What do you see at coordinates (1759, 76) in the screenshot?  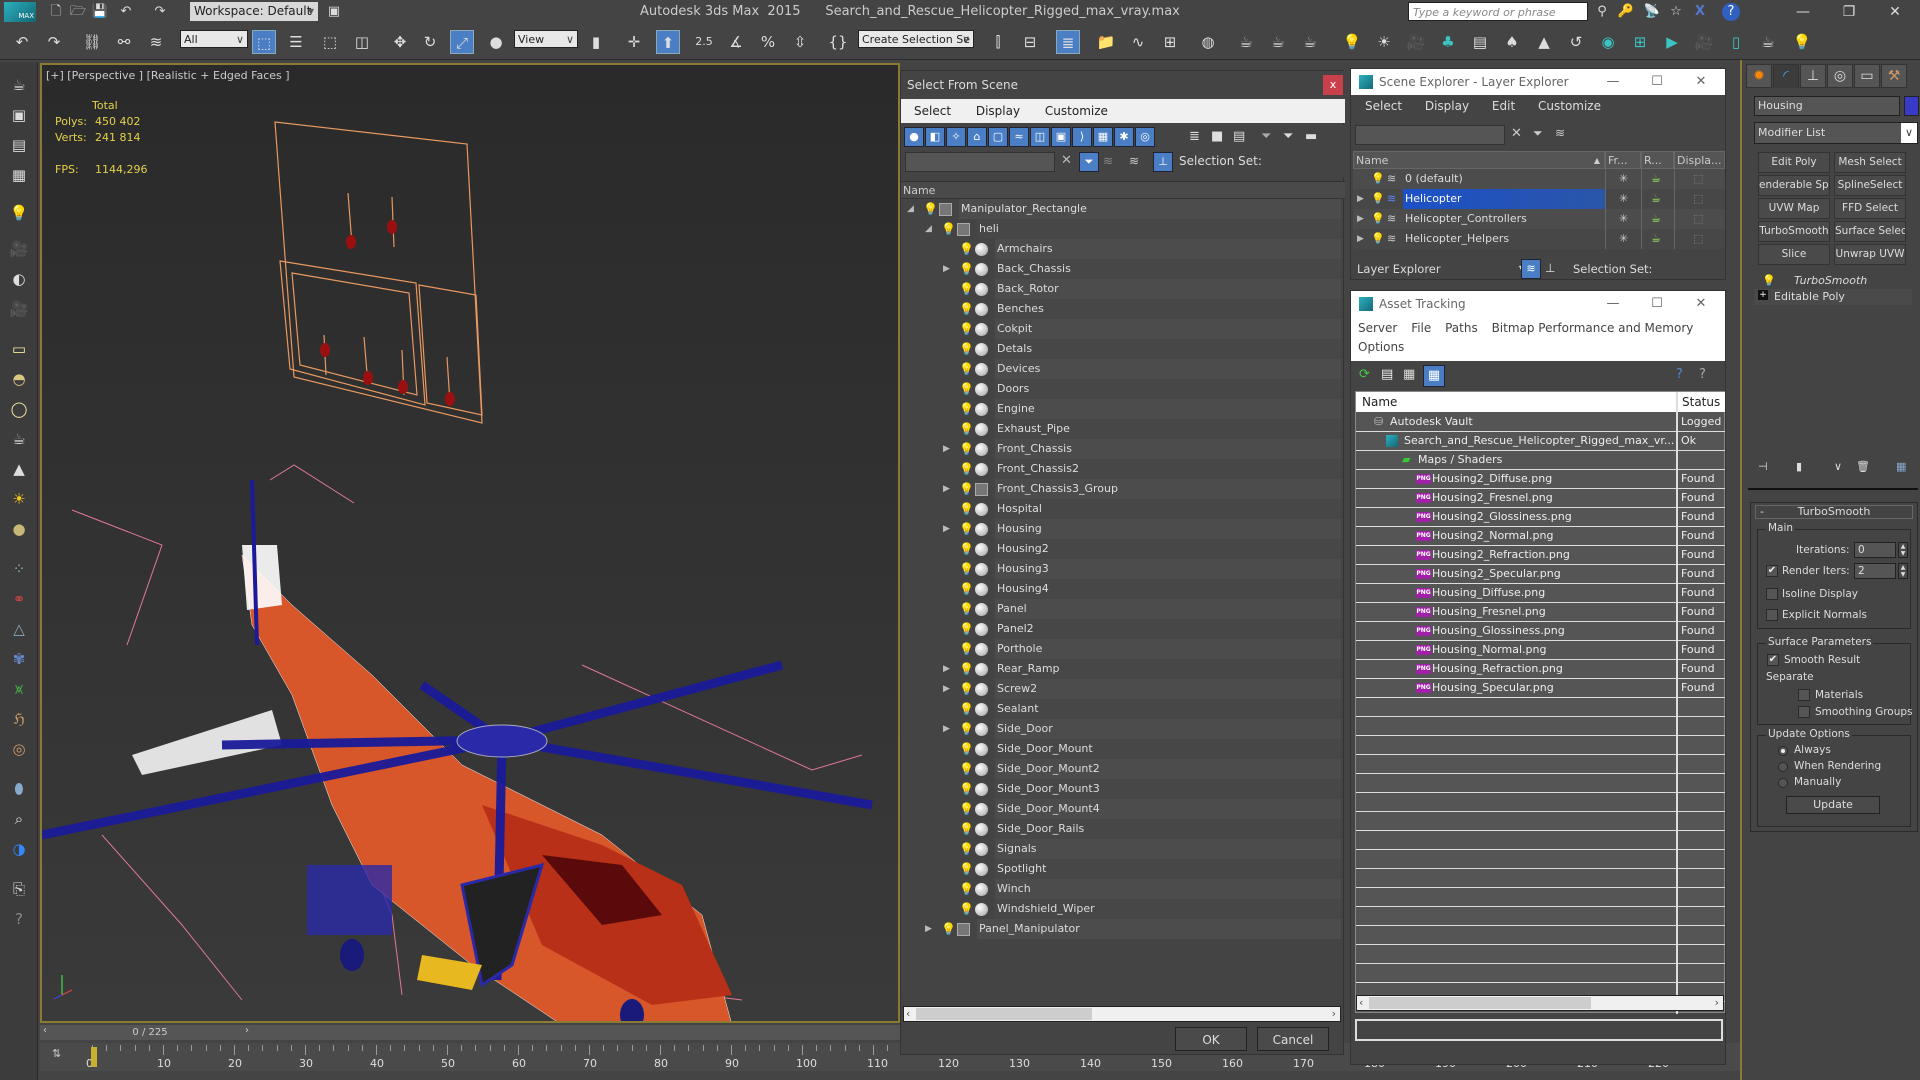 I see `create-tab-icon: ✹` at bounding box center [1759, 76].